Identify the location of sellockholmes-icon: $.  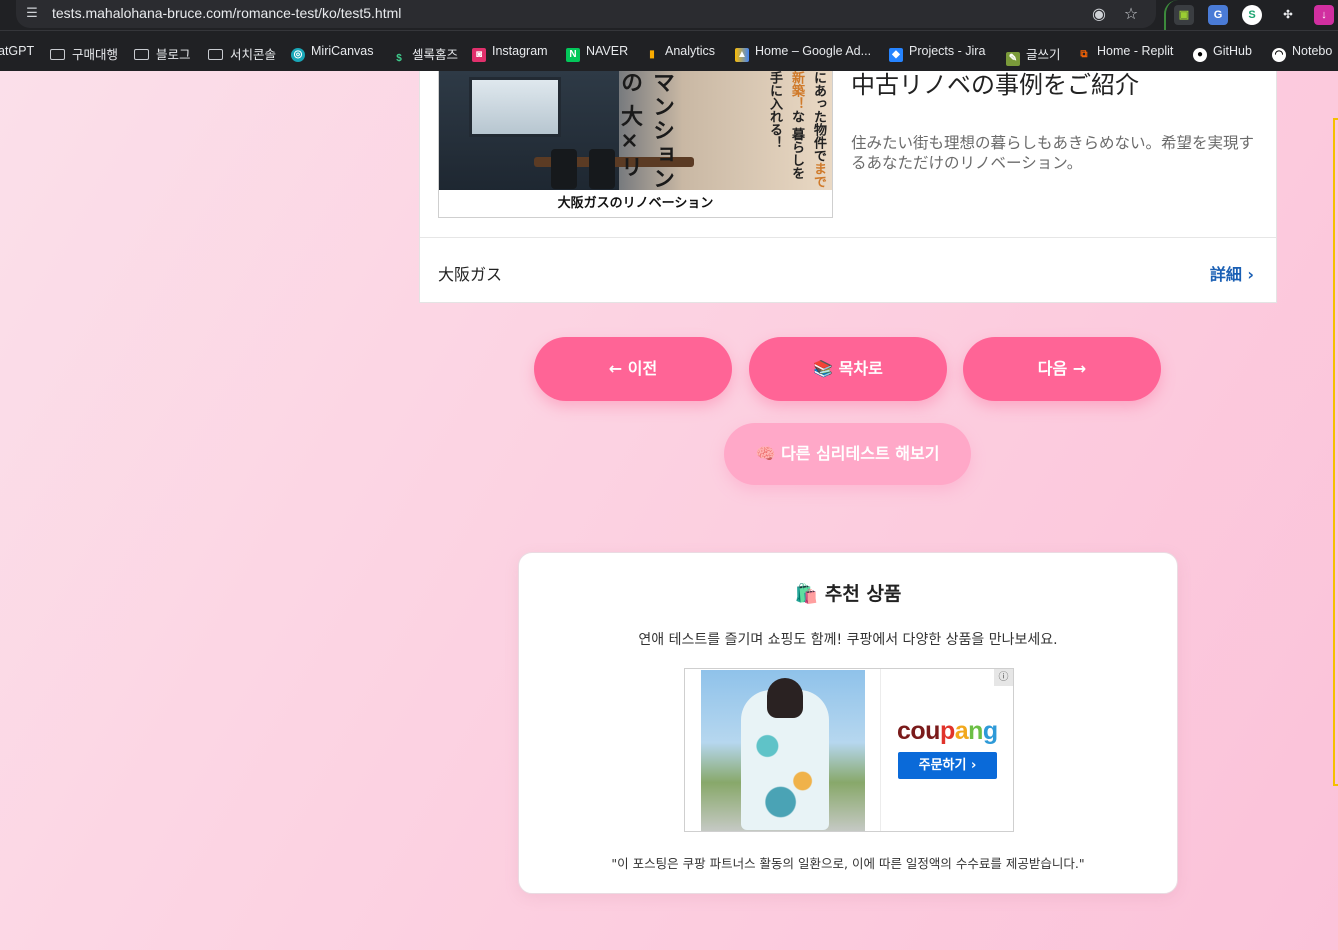
(399, 58).